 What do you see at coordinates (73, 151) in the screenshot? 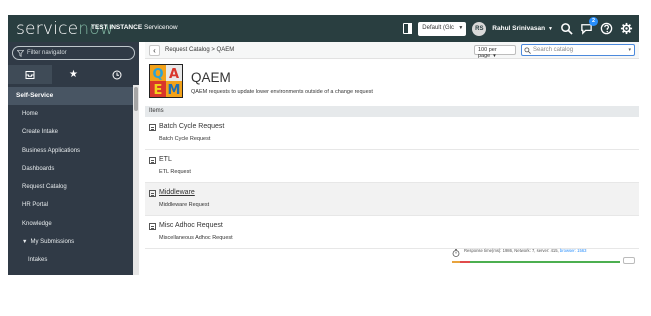
I see `nav-item-business-applications: Business Applications` at bounding box center [73, 151].